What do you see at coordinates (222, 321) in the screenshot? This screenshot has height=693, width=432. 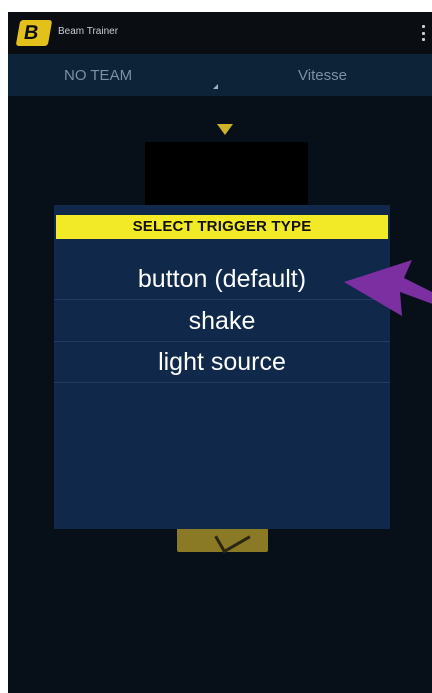 I see `option-shake: shake` at bounding box center [222, 321].